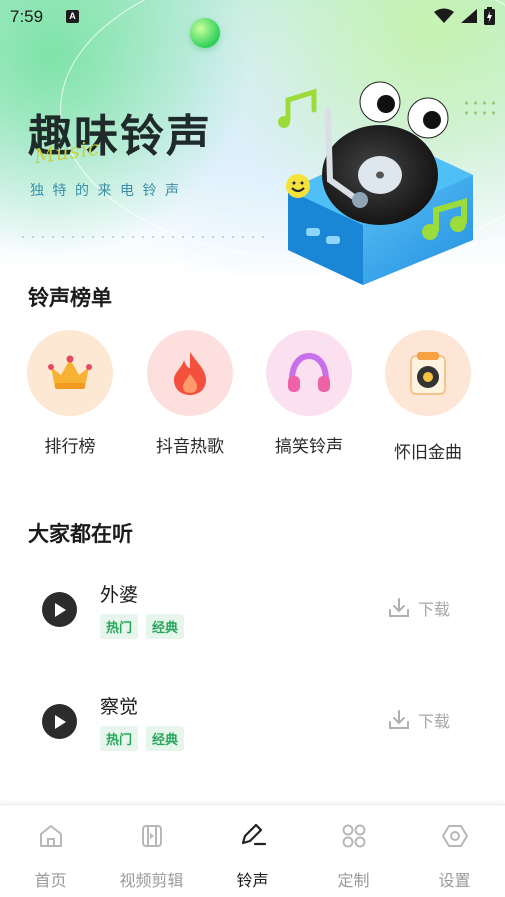 The width and height of the screenshot is (505, 897). What do you see at coordinates (375, 183) in the screenshot?
I see `record-player-illustration` at bounding box center [375, 183].